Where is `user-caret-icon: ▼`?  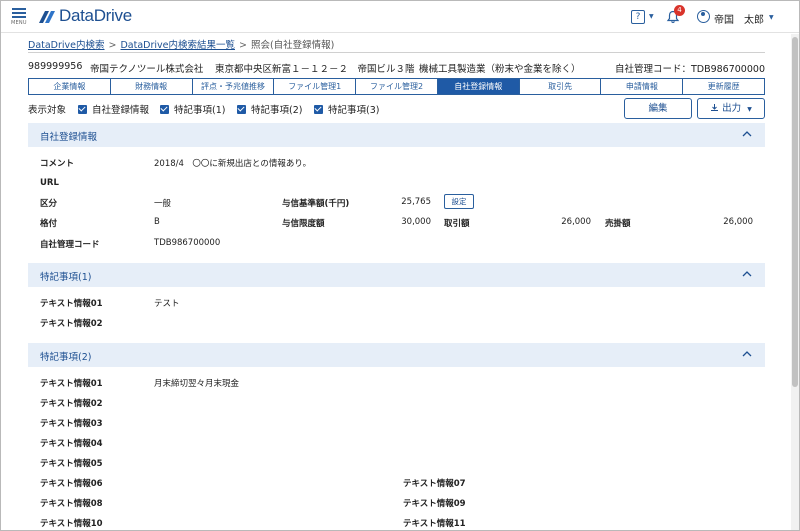
user-caret-icon: ▼ is located at coordinates (771, 17).